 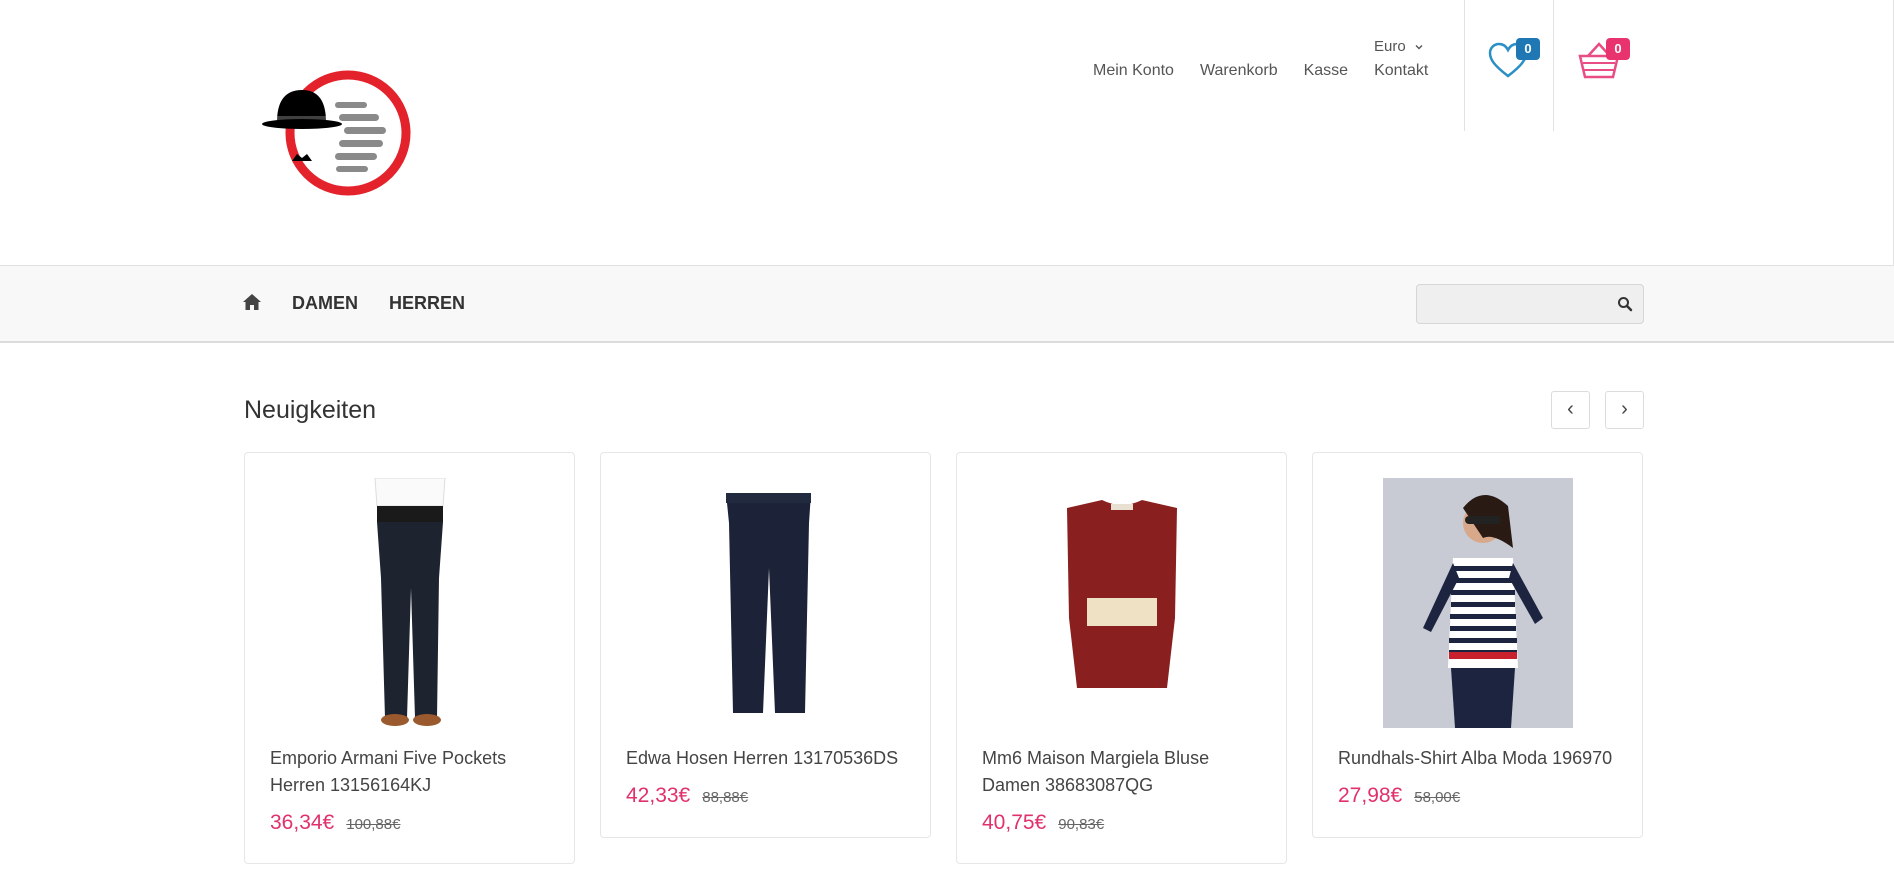 I want to click on product-price: 36,34€, so click(x=302, y=822).